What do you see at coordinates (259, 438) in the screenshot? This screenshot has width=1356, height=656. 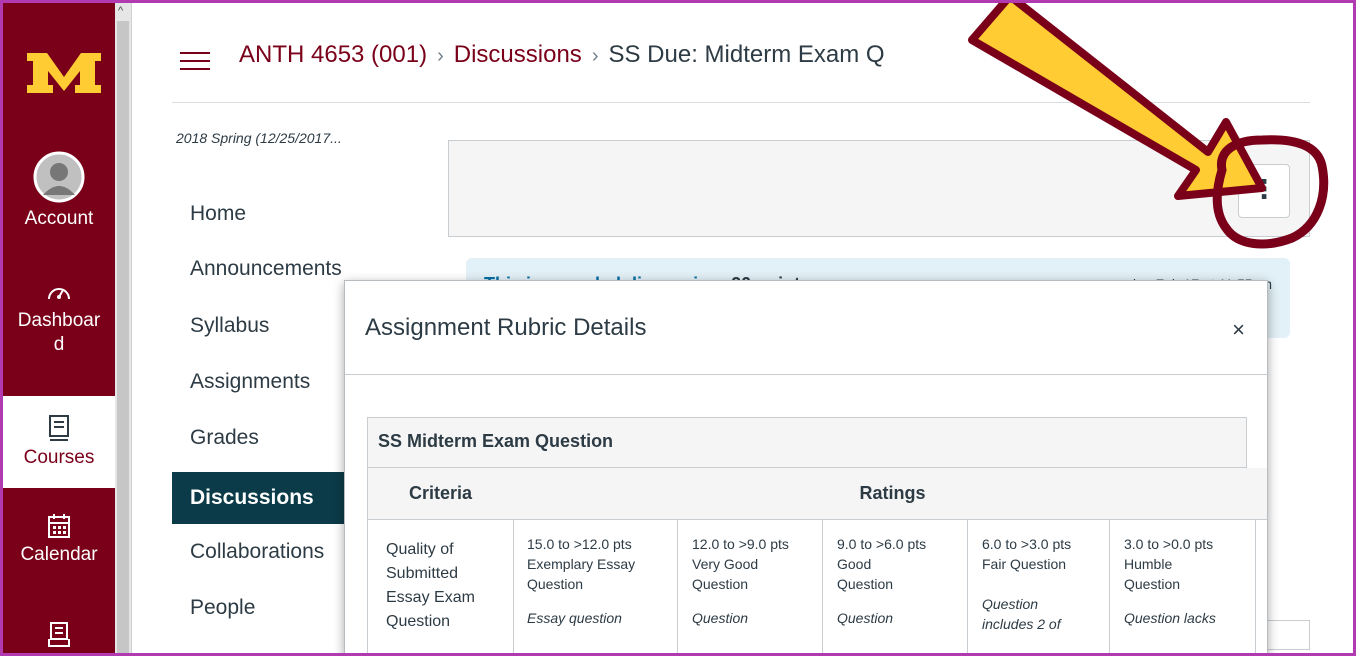 I see `course-nav-grades: Grades` at bounding box center [259, 438].